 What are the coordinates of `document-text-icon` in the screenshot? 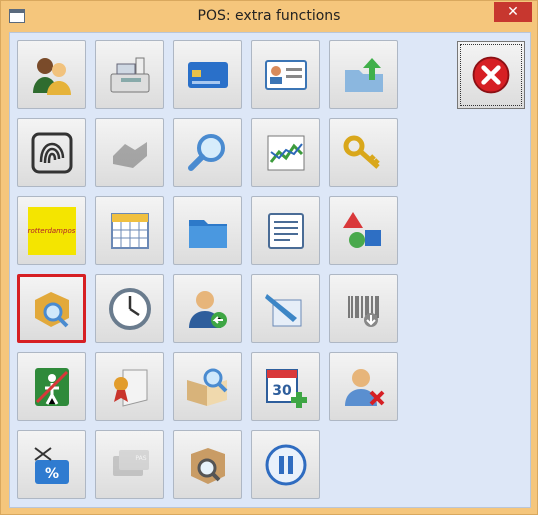 It's located at (285, 230).